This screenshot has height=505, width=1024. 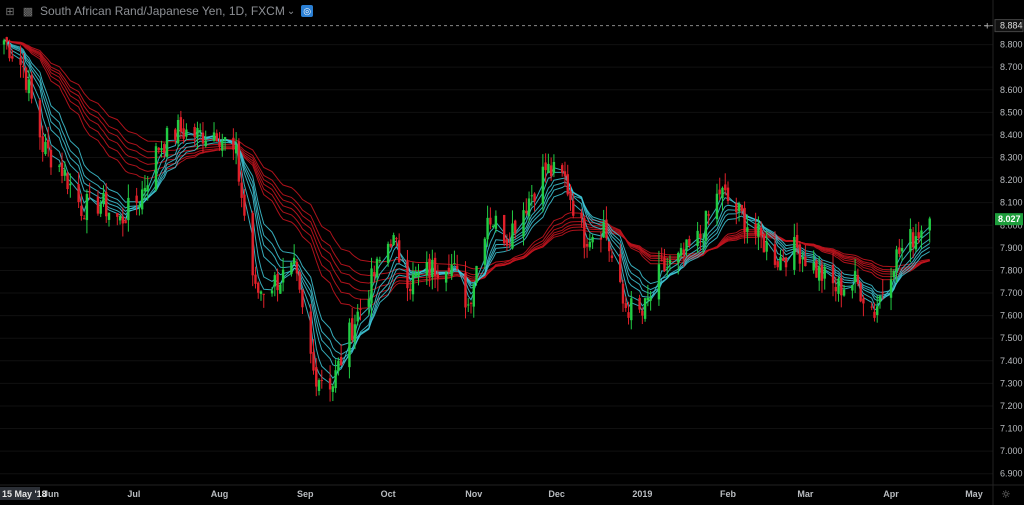 I want to click on y-tick-label: 7.300, so click(x=1011, y=383).